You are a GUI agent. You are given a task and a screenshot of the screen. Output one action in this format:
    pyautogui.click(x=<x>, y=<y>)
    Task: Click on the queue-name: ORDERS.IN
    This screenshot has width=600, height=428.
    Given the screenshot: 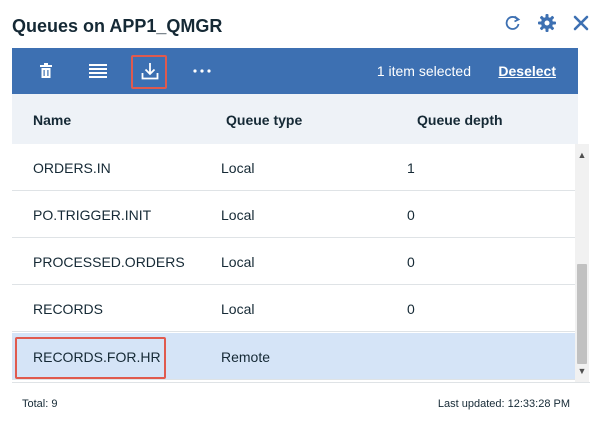 What is the action you would take?
    pyautogui.click(x=72, y=168)
    